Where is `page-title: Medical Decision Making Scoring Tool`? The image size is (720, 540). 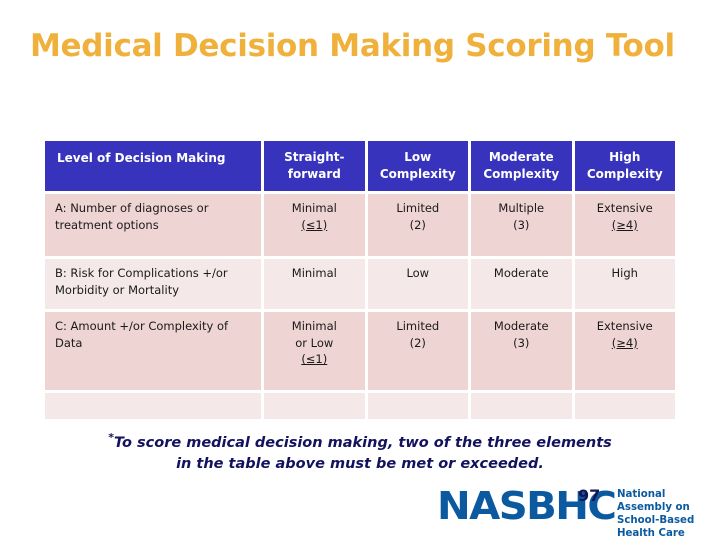 page-title: Medical Decision Making Scoring Tool is located at coordinates (352, 46).